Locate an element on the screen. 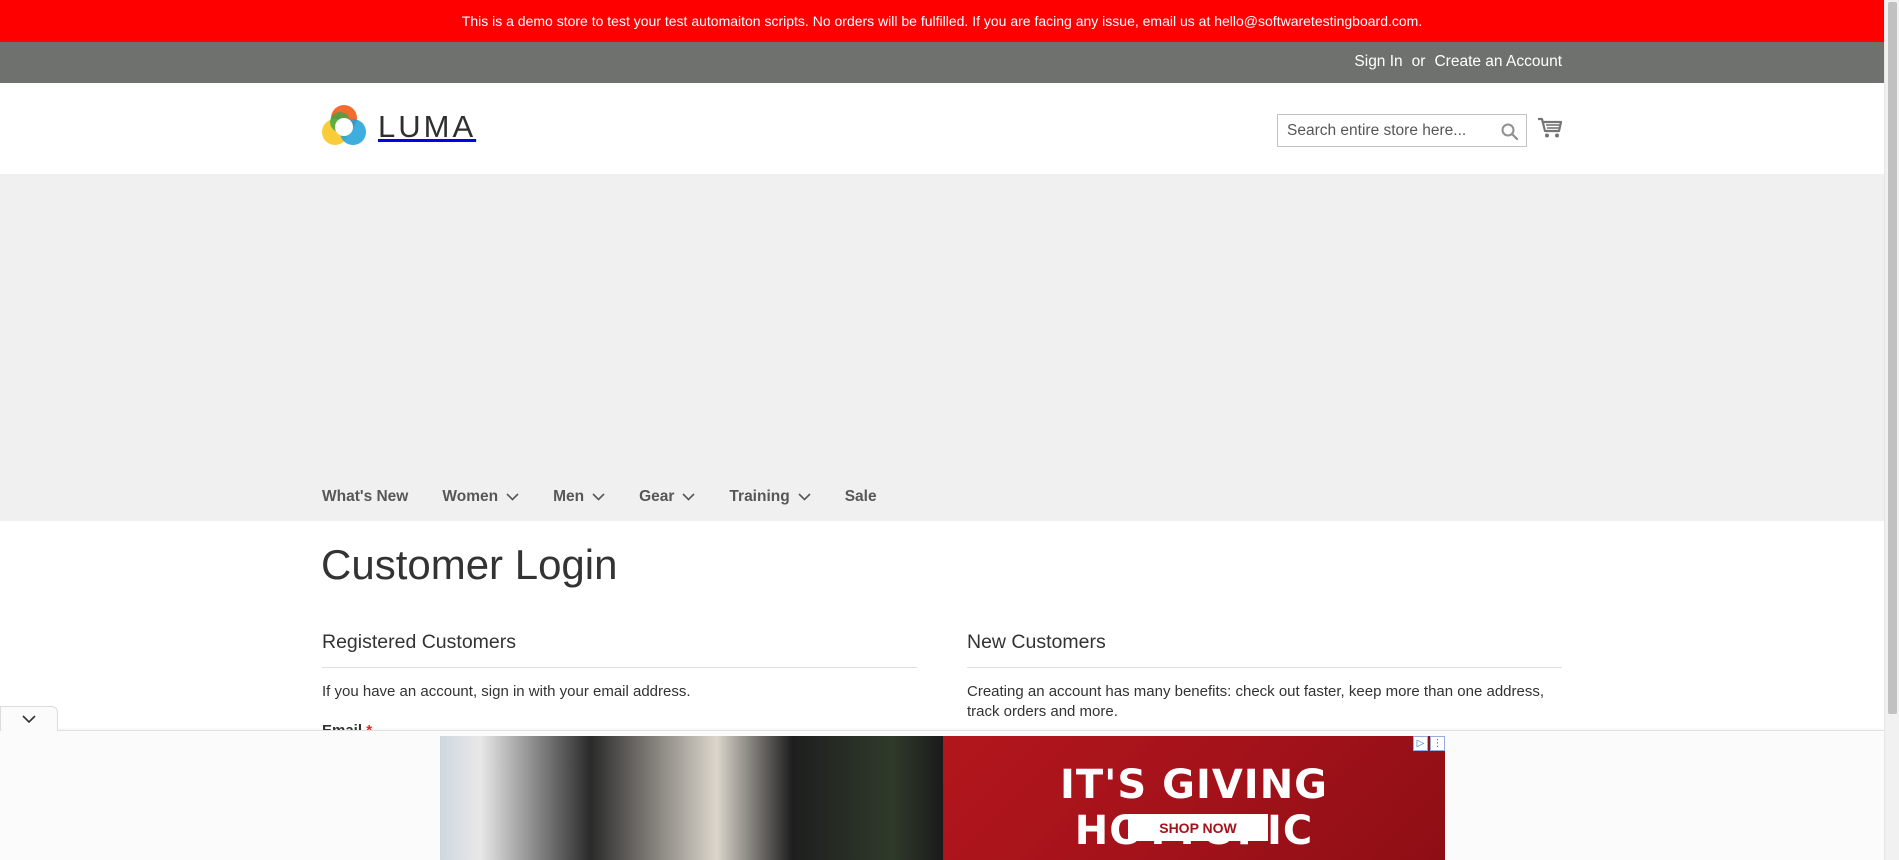 This screenshot has height=860, width=1899. logo-text: LUMA is located at coordinates (427, 126).